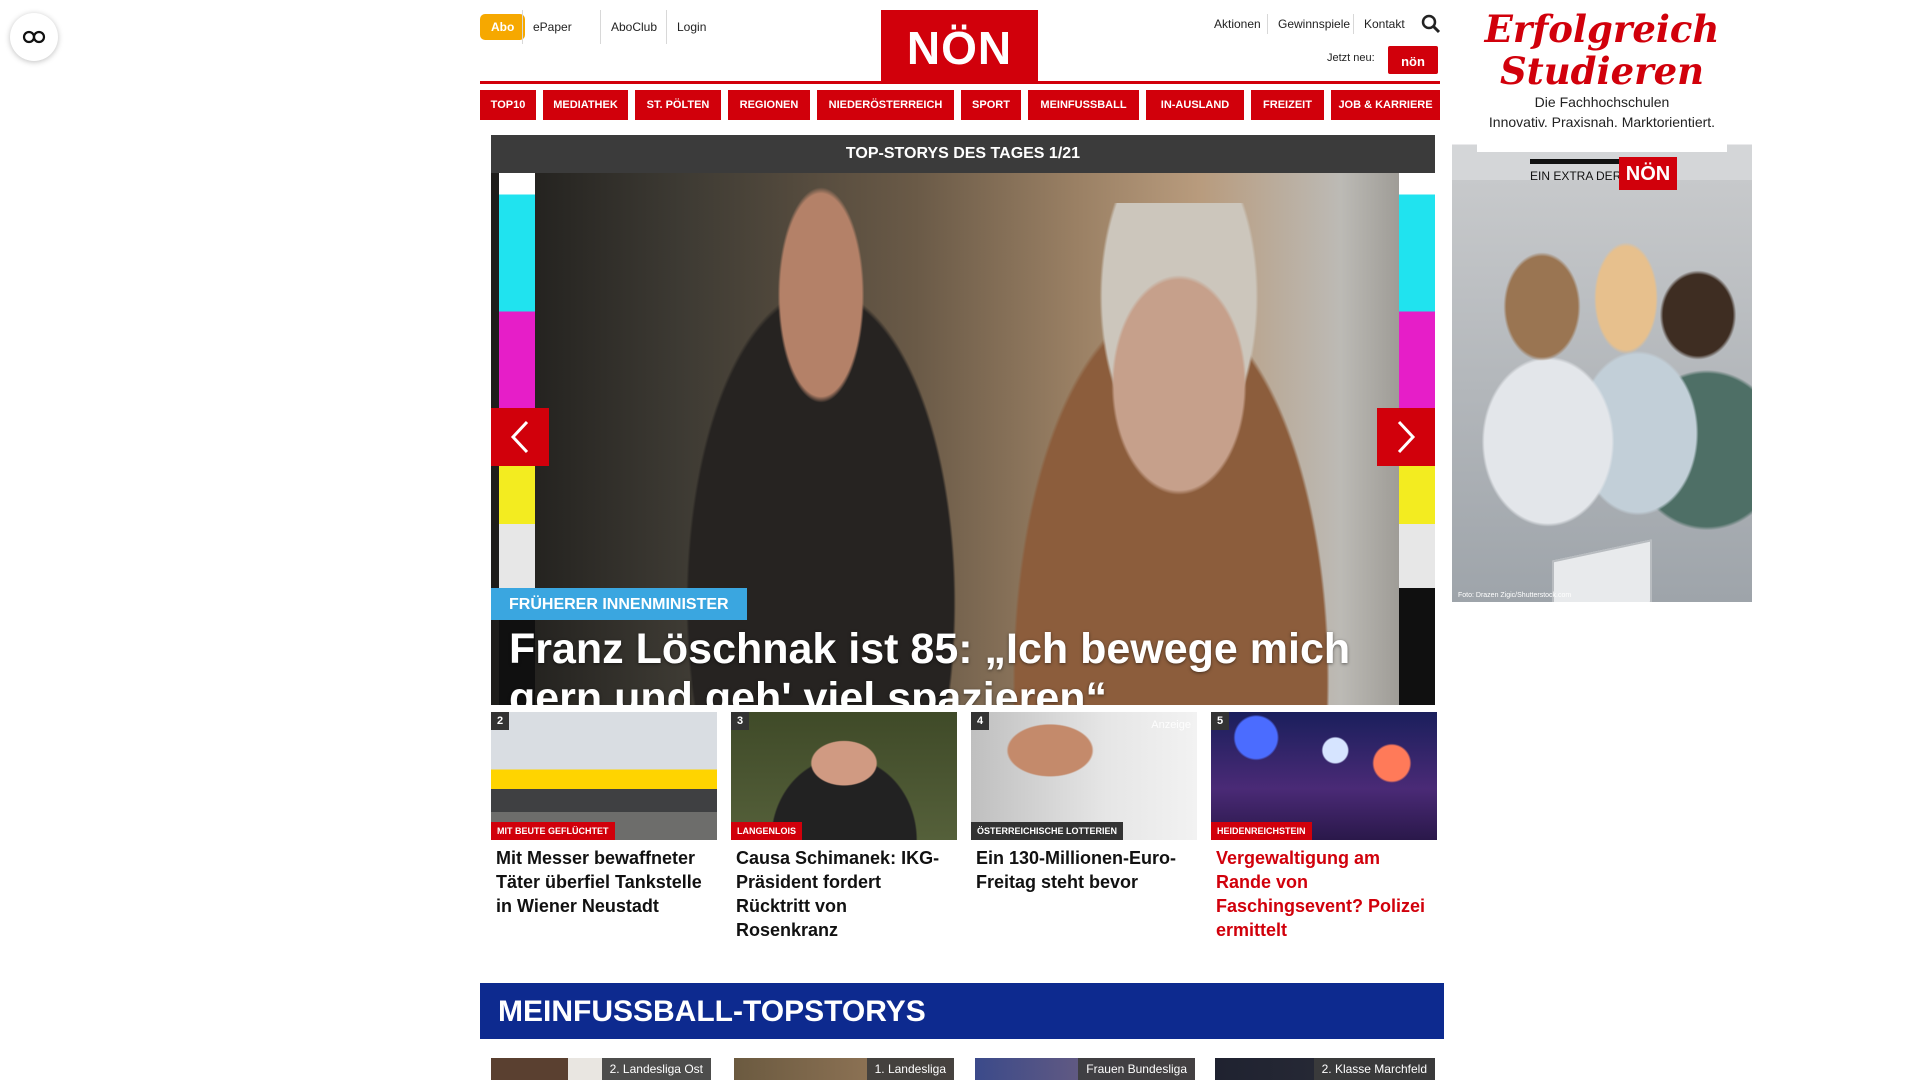 The width and height of the screenshot is (1920, 1080). What do you see at coordinates (552, 27) in the screenshot?
I see `epaper-link: ePaper` at bounding box center [552, 27].